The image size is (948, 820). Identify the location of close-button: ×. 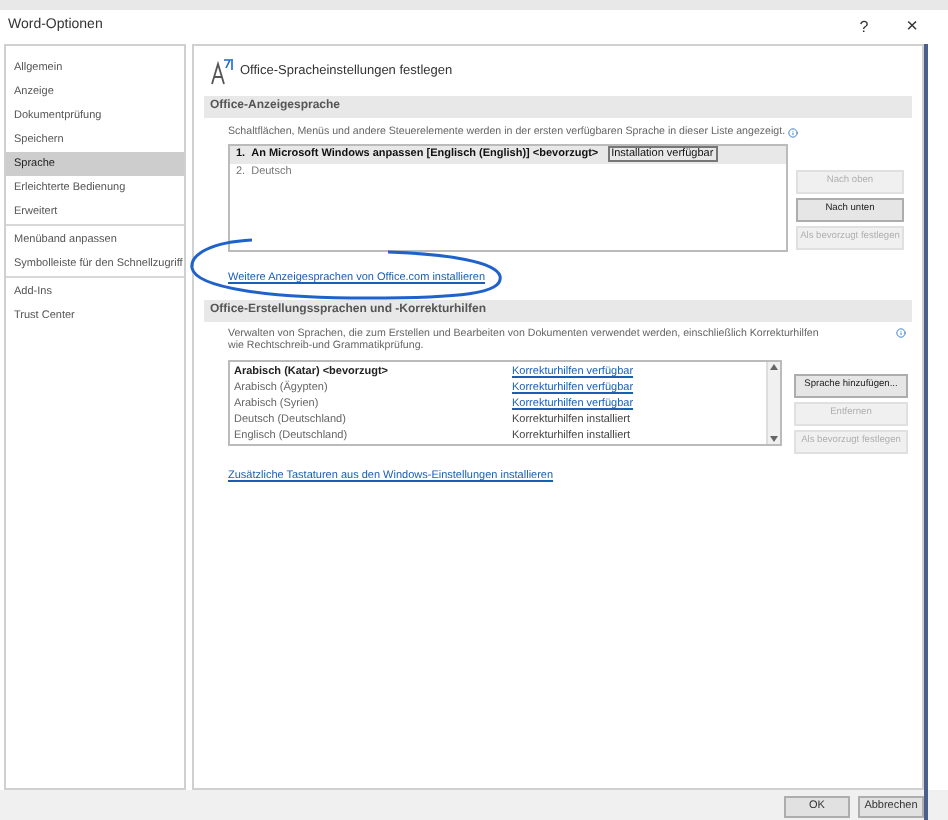
(912, 27).